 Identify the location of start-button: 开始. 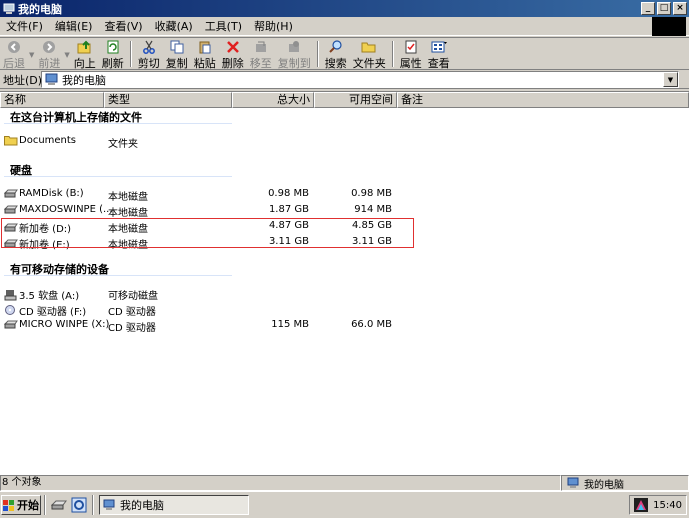
(21, 505).